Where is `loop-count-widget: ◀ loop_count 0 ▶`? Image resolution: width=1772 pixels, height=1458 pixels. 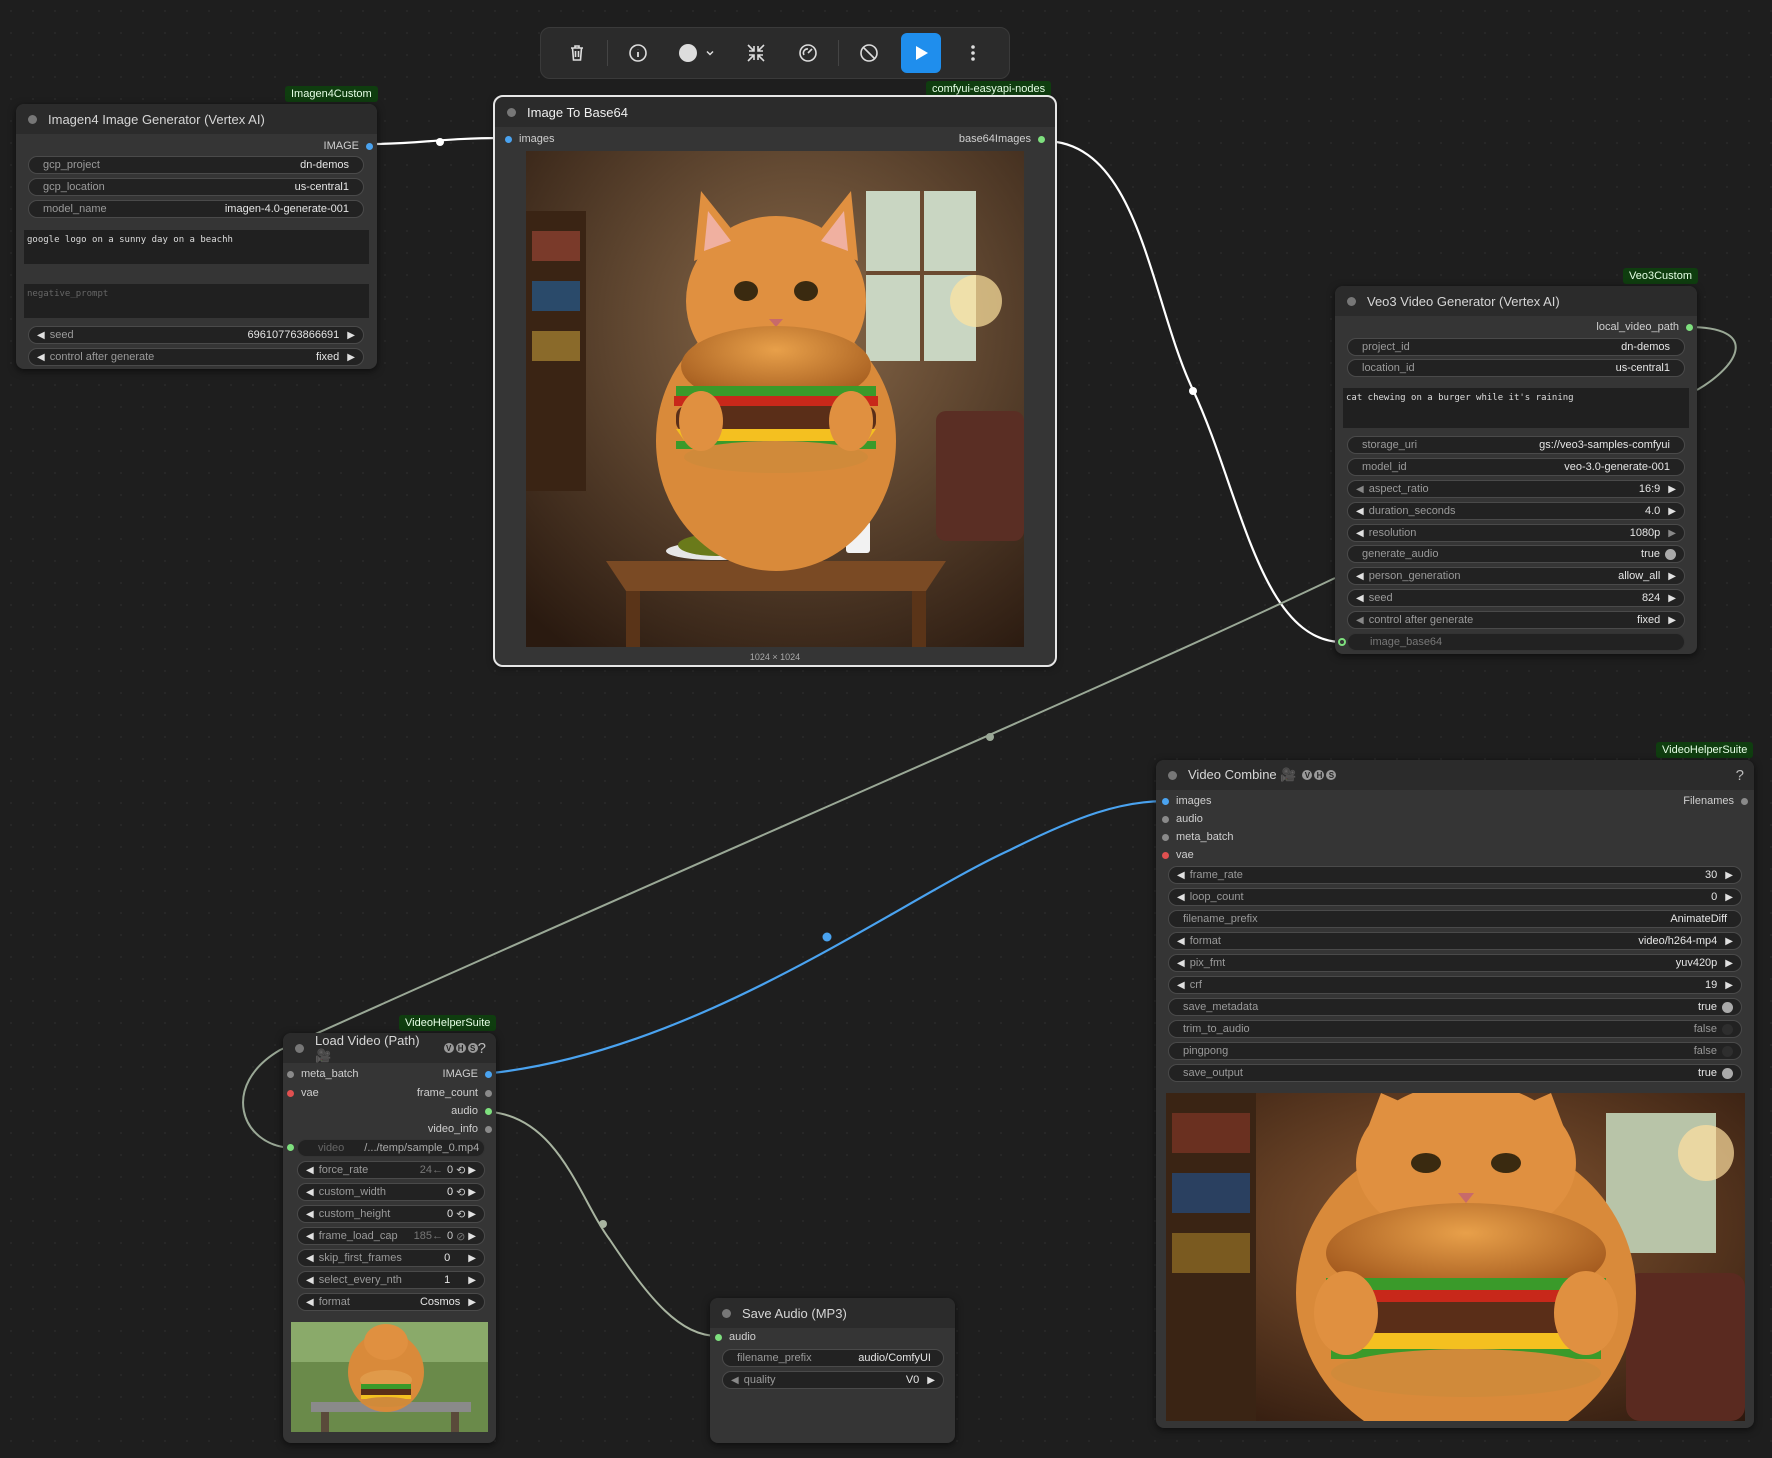 loop-count-widget: ◀ loop_count 0 ▶ is located at coordinates (1455, 897).